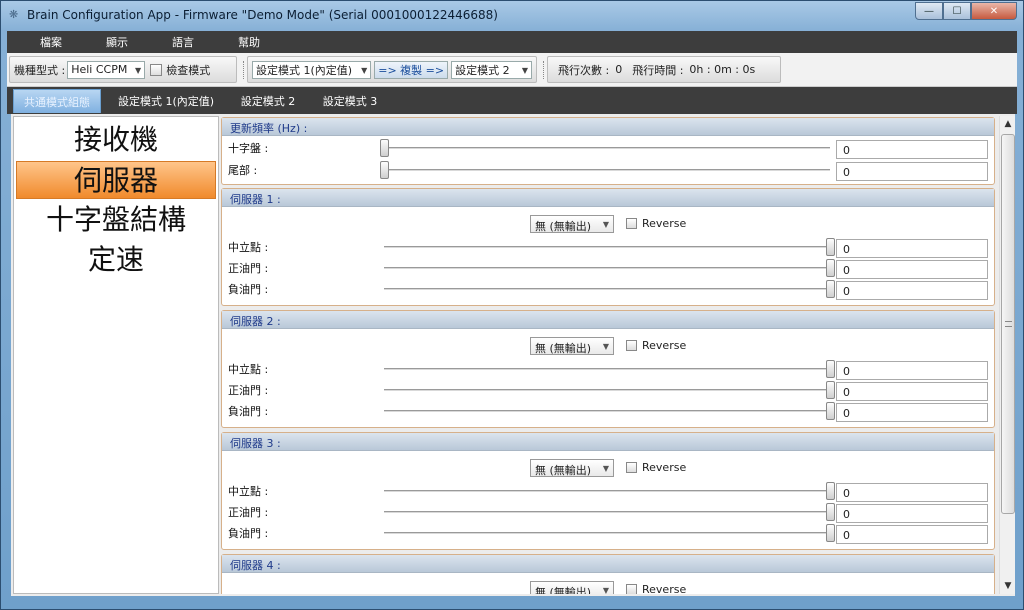 The width and height of the screenshot is (1024, 610). I want to click on servo-4-output-select: 無 (無輸出) ▼, so click(572, 587).